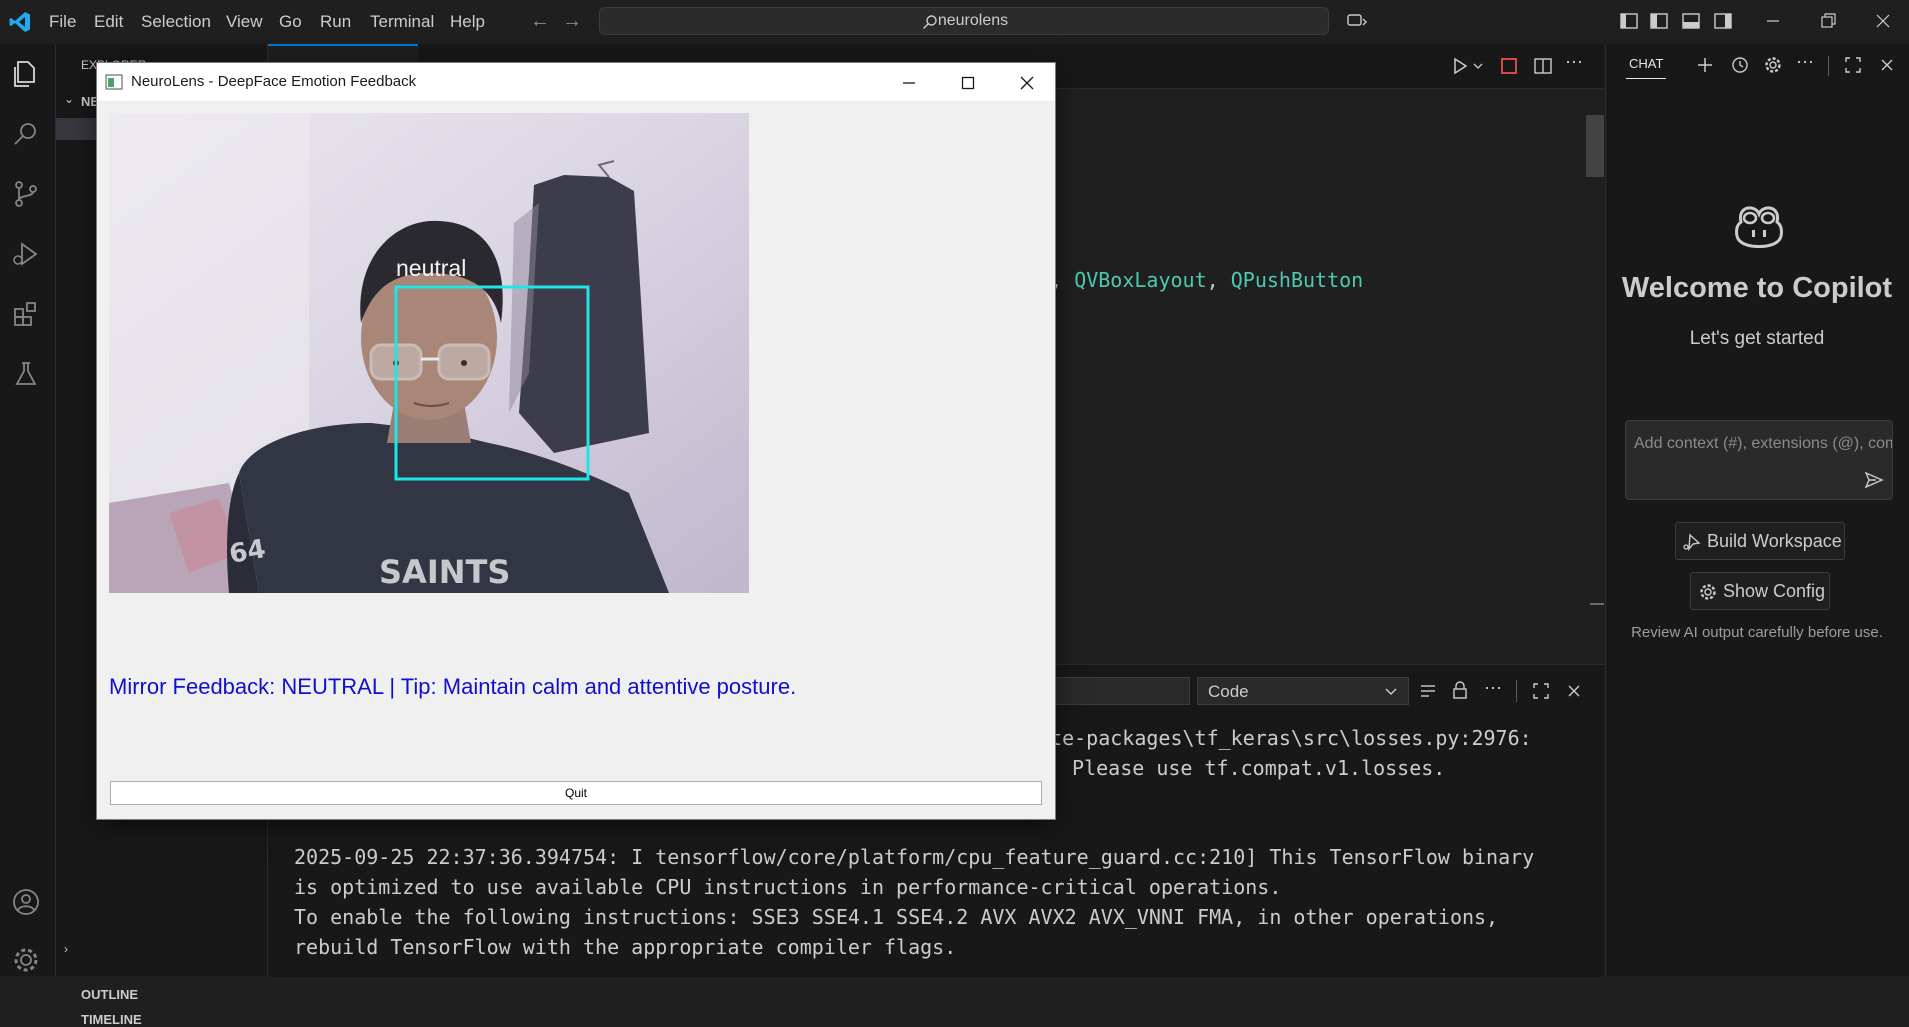 Image resolution: width=1909 pixels, height=1027 pixels. What do you see at coordinates (26, 314) in the screenshot?
I see `extensions-icon` at bounding box center [26, 314].